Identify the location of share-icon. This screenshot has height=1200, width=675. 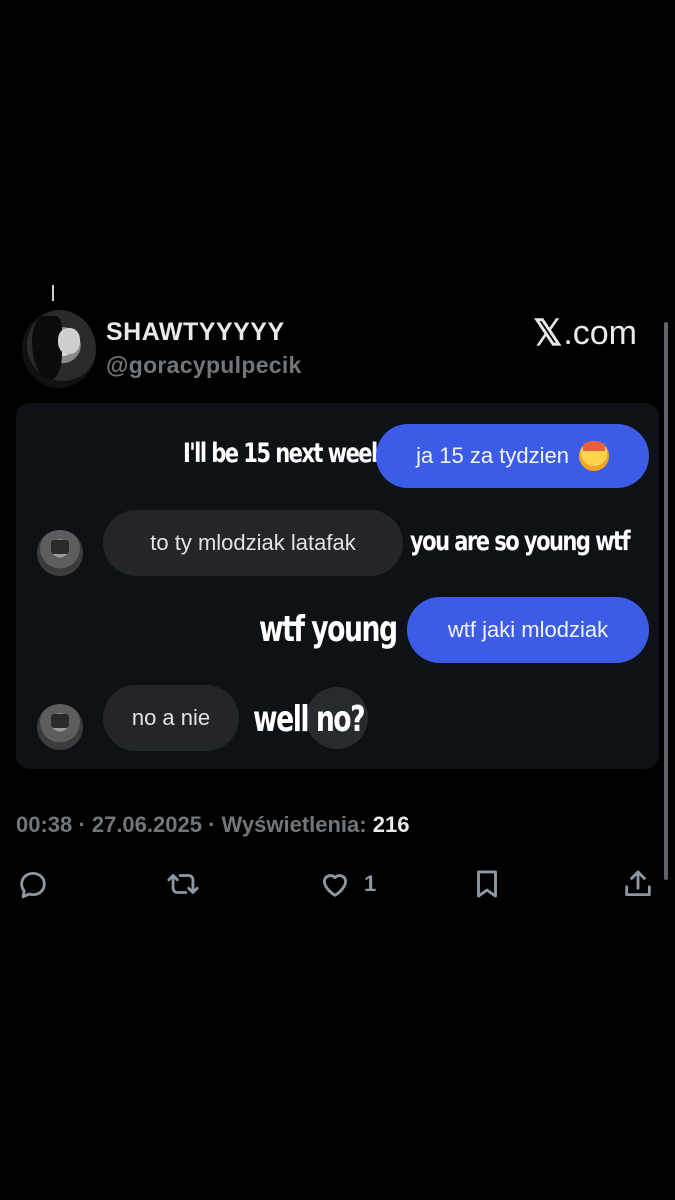
(638, 883).